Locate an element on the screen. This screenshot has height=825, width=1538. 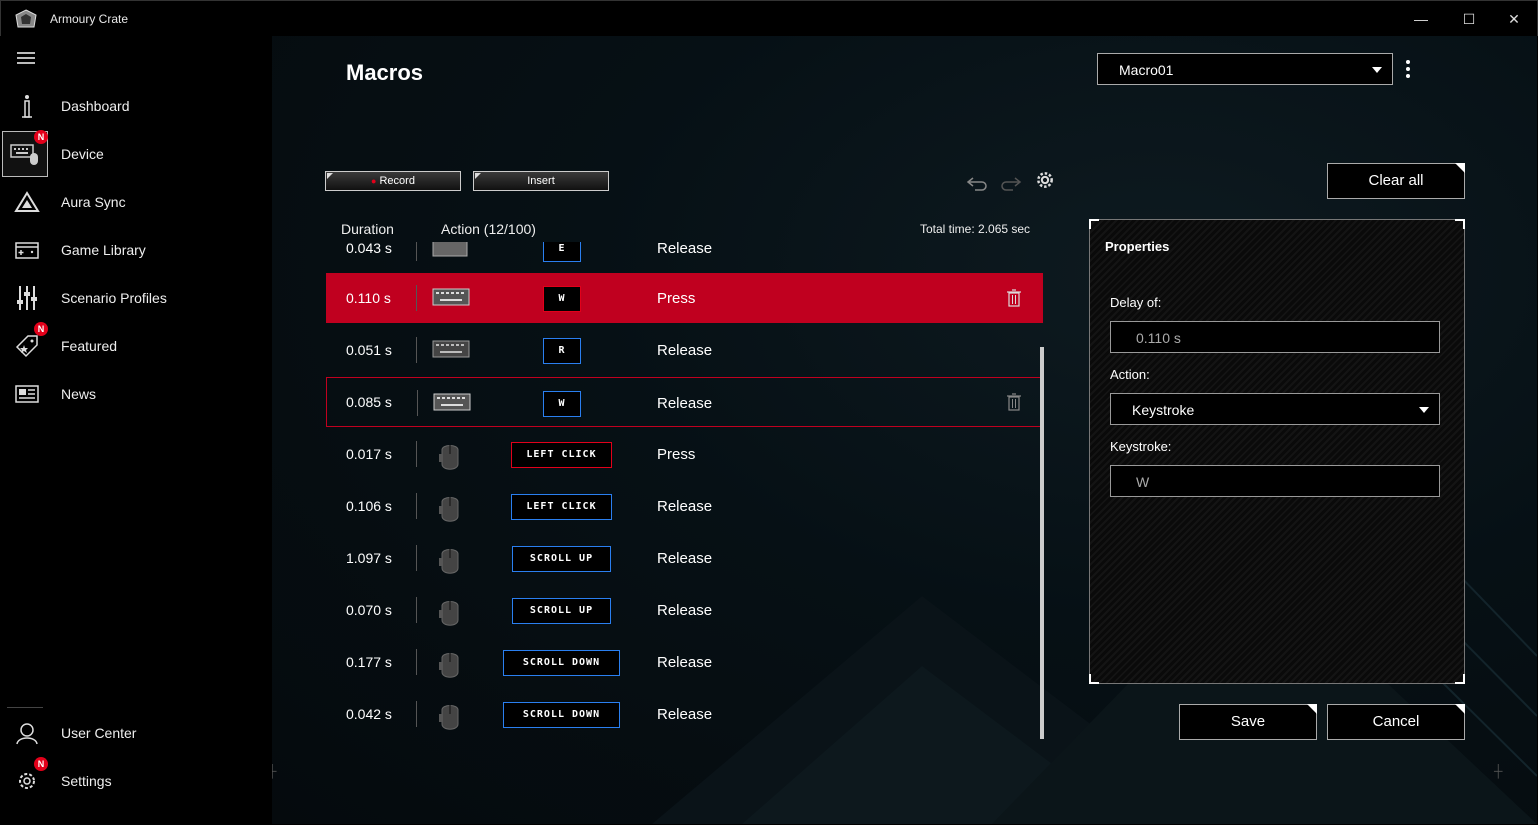
table-row: 0.177 s SCROLL DOWN Release is located at coordinates (684, 662).